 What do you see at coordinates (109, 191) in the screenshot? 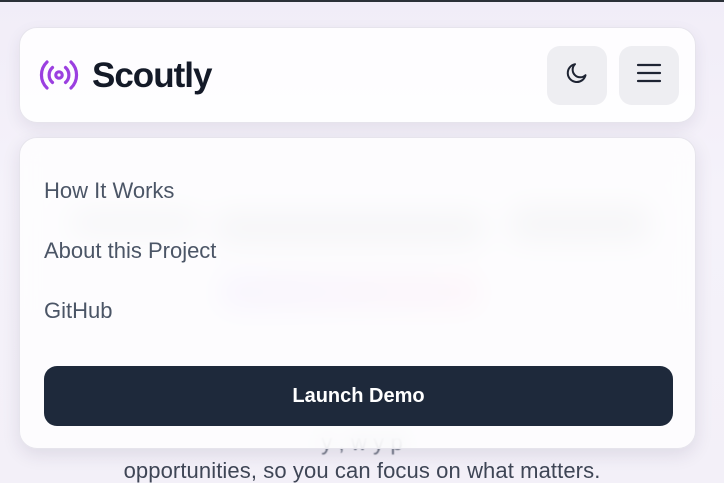
I see `nav-link-how-it-works: How It Works` at bounding box center [109, 191].